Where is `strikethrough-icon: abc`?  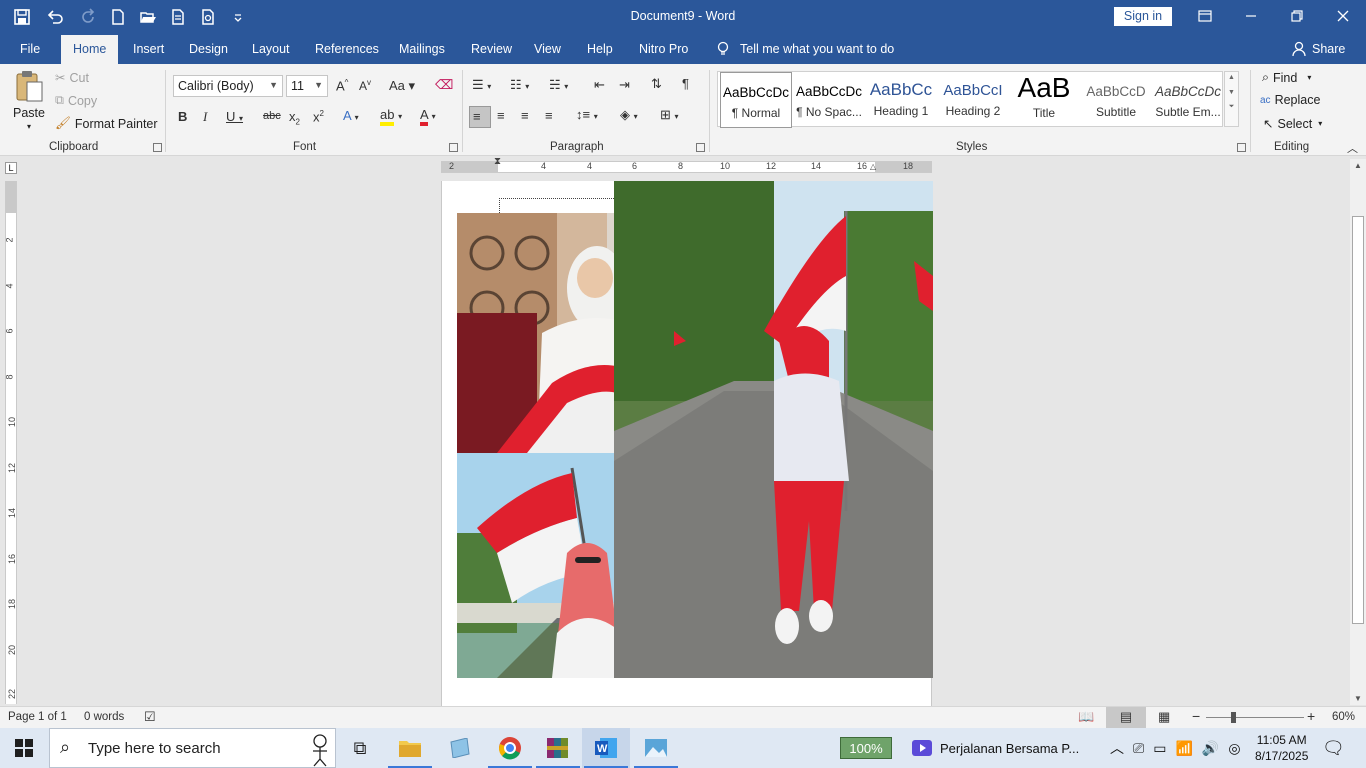 strikethrough-icon: abc is located at coordinates (272, 116).